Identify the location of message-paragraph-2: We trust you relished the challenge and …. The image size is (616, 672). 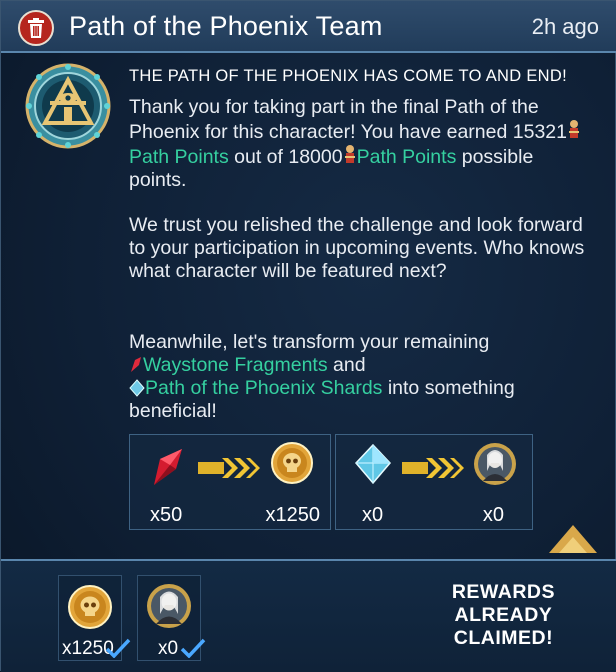
(357, 248).